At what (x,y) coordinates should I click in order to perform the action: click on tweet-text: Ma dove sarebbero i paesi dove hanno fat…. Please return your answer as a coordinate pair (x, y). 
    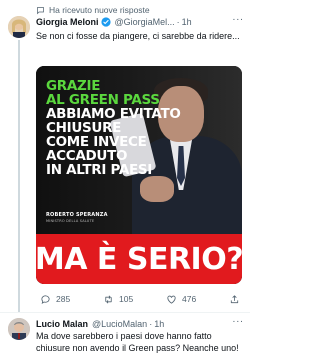
    Looking at the image, I should click on (137, 342).